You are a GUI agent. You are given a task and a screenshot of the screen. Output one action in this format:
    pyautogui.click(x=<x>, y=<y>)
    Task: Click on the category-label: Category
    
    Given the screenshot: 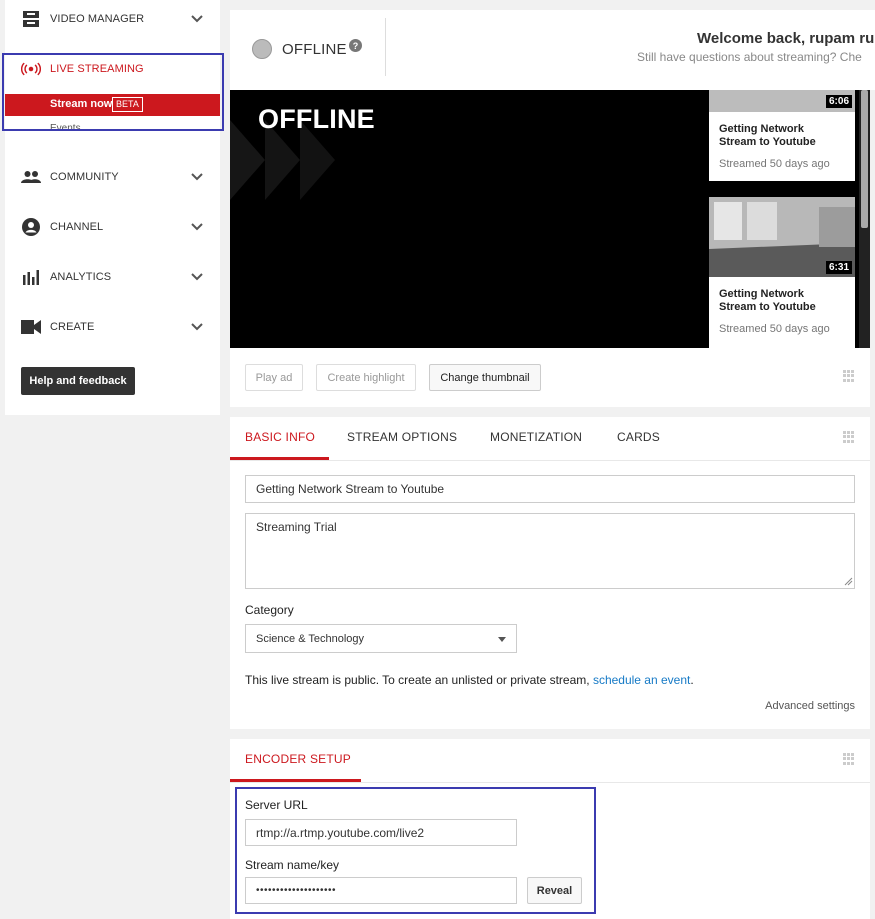 What is the action you would take?
    pyautogui.click(x=269, y=610)
    